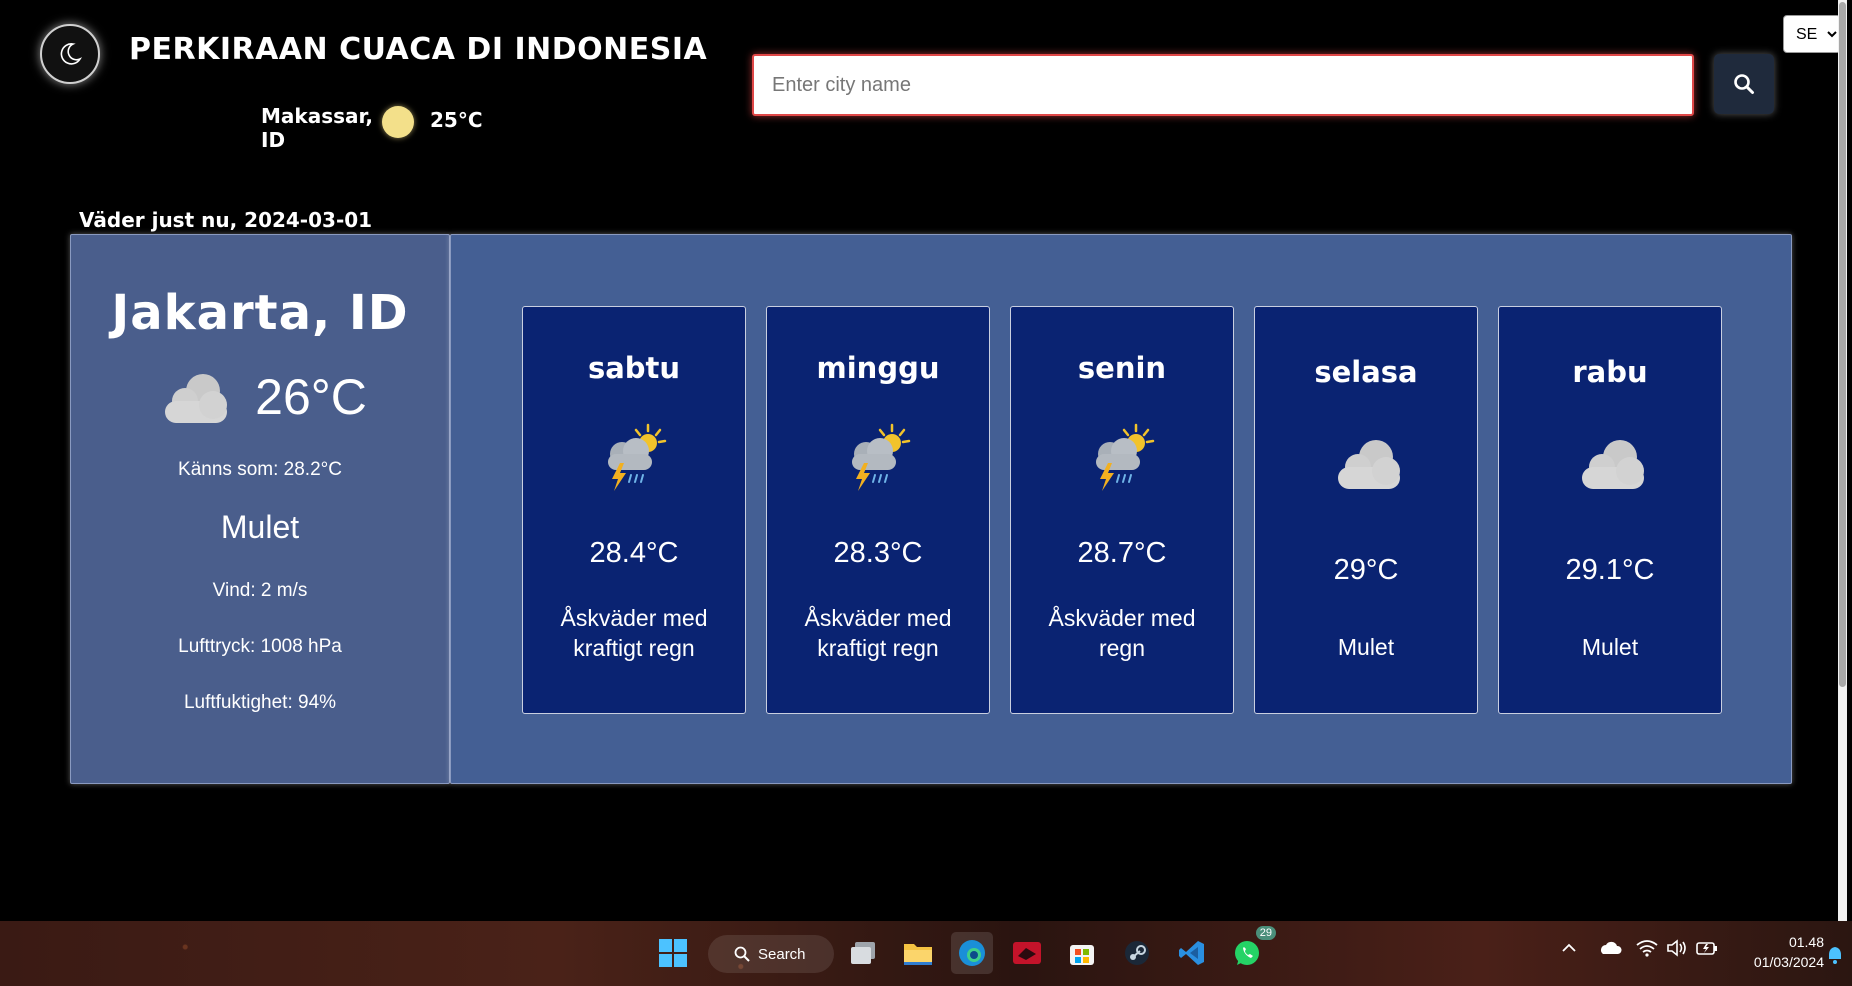 The image size is (1852, 986). What do you see at coordinates (1247, 953) in the screenshot?
I see `whatsapp-icon` at bounding box center [1247, 953].